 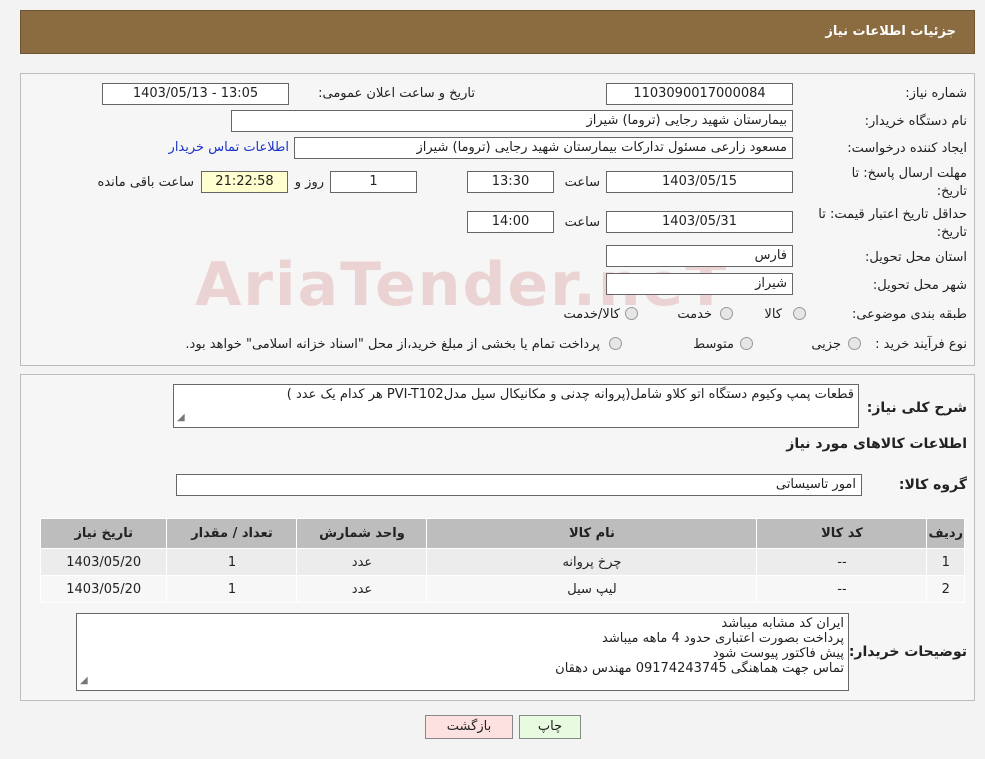 I want to click on buyer-org-field: بیمارستان شهید رجایی (تروما) شیراز, so click(x=512, y=121).